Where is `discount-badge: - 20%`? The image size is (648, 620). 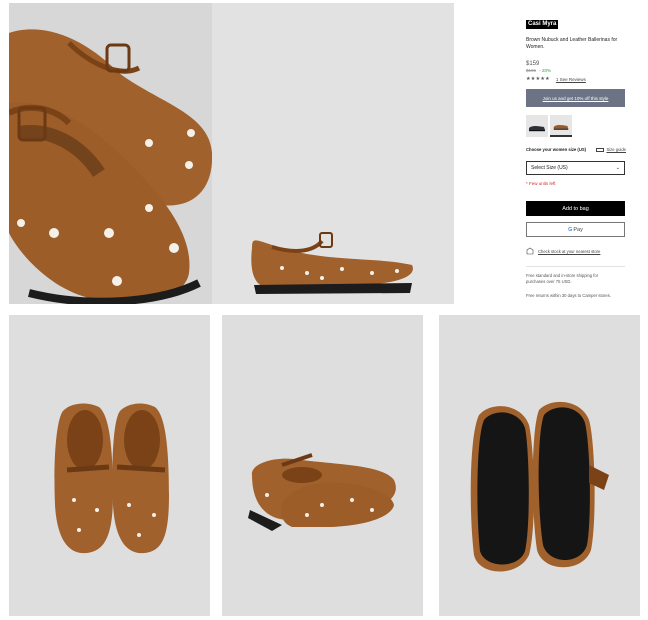 discount-badge: - 20% is located at coordinates (545, 70).